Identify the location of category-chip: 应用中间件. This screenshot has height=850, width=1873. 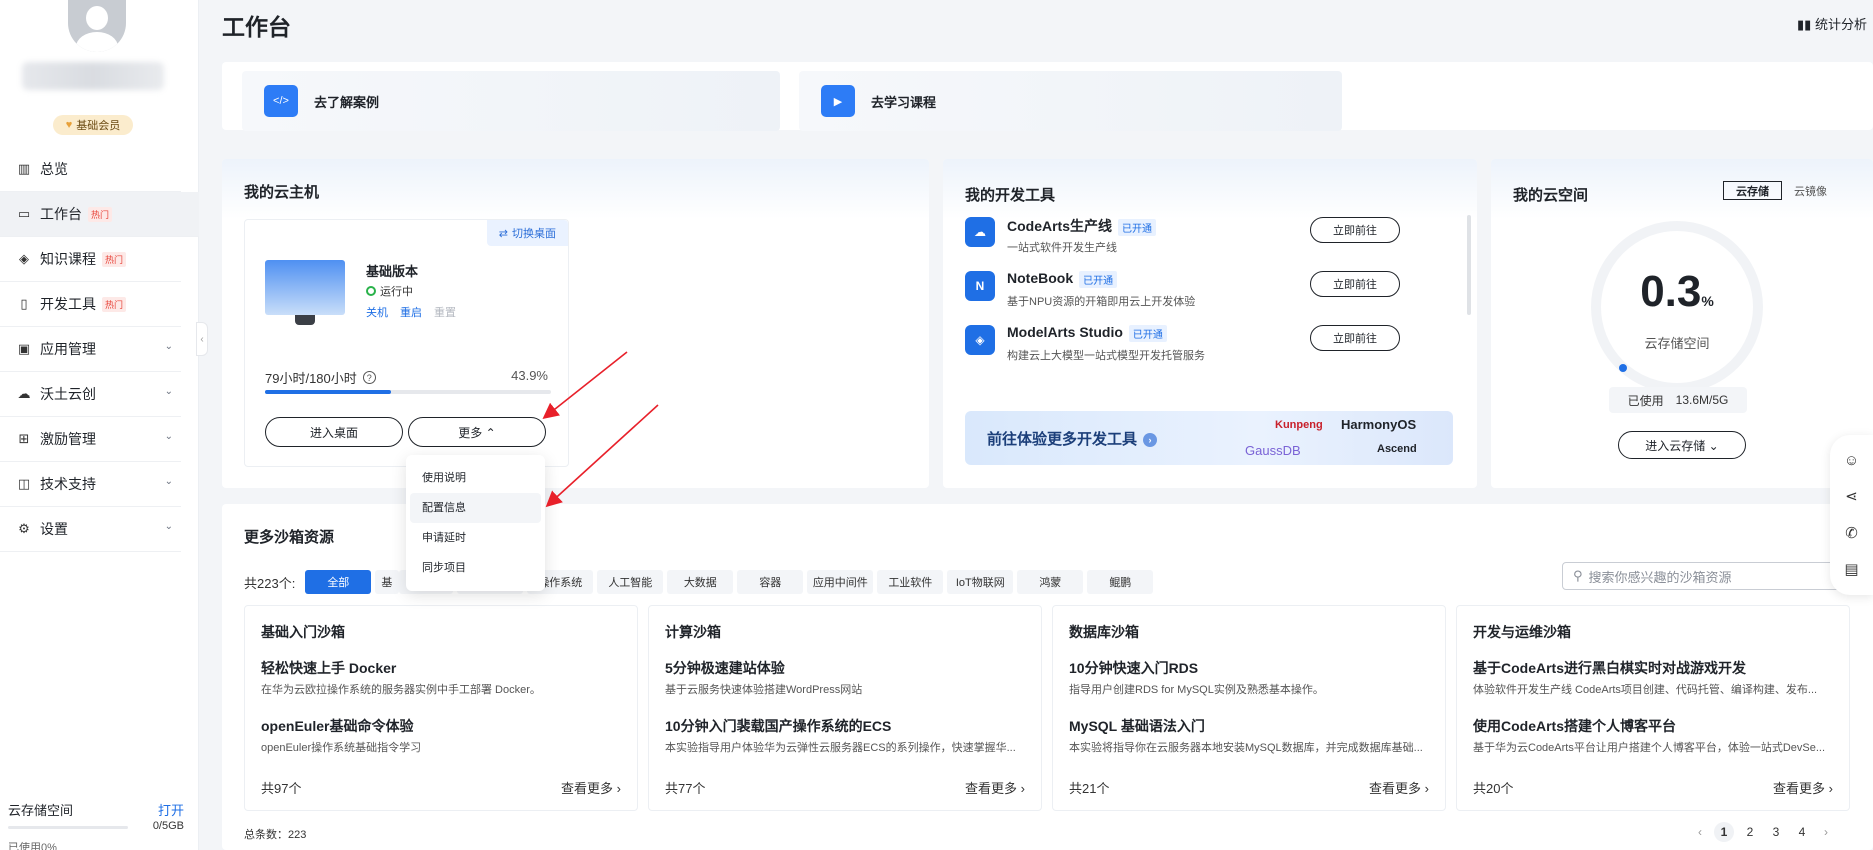
(840, 582).